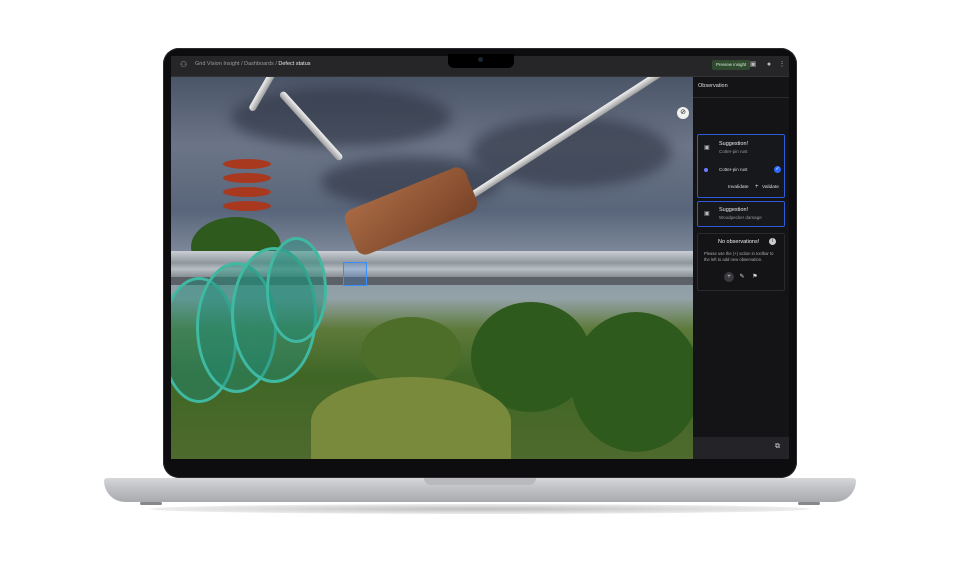 The width and height of the screenshot is (960, 582). I want to click on annotation-bounding-box, so click(355, 274).